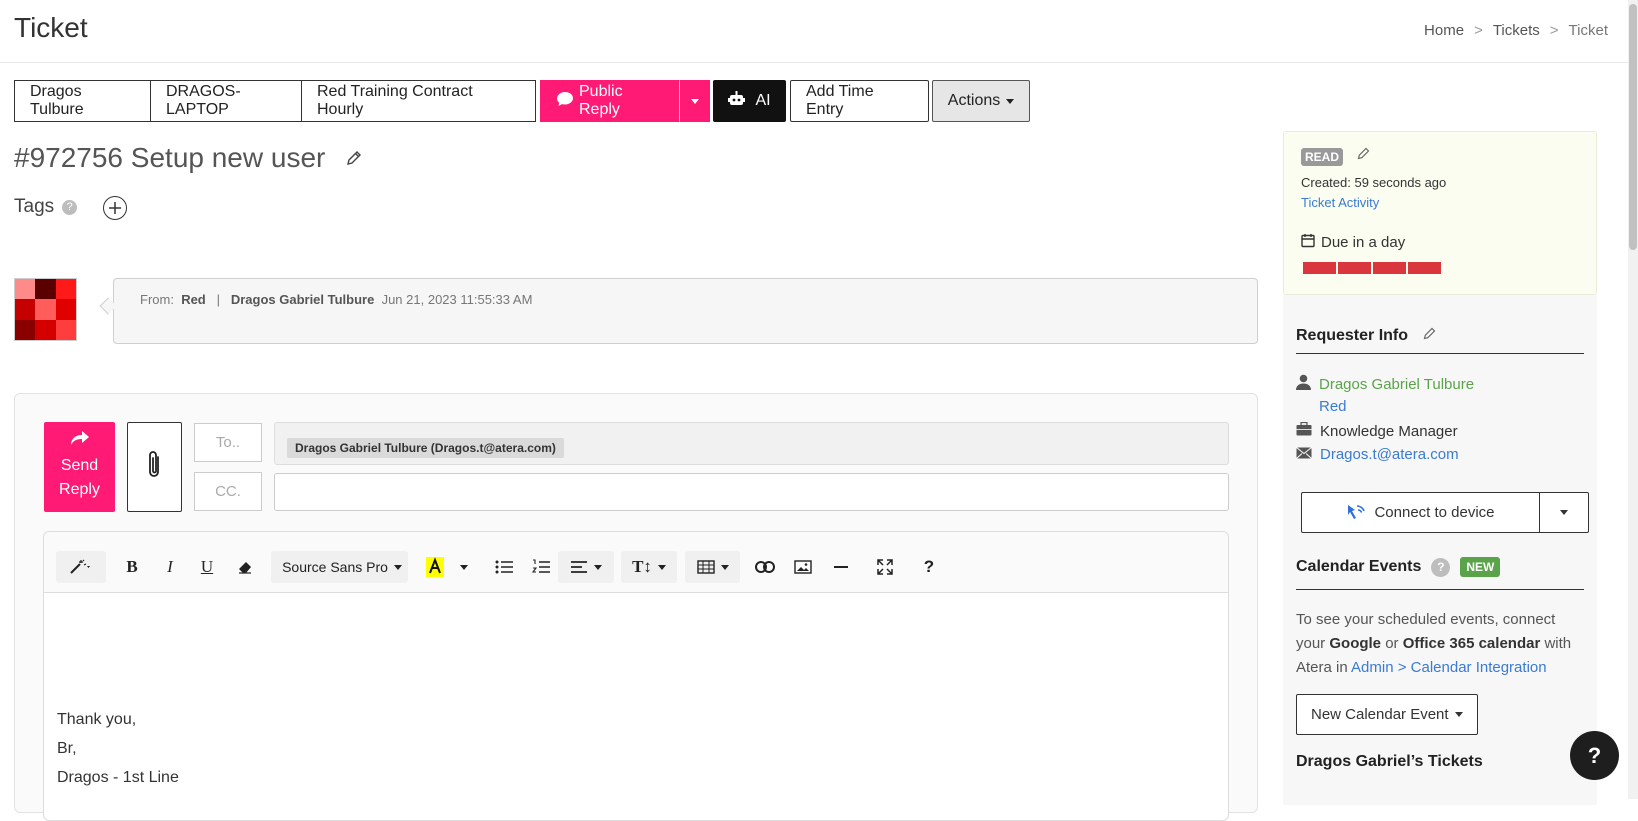 The height and width of the screenshot is (821, 1638). What do you see at coordinates (541, 567) in the screenshot?
I see `numbered-list-icon` at bounding box center [541, 567].